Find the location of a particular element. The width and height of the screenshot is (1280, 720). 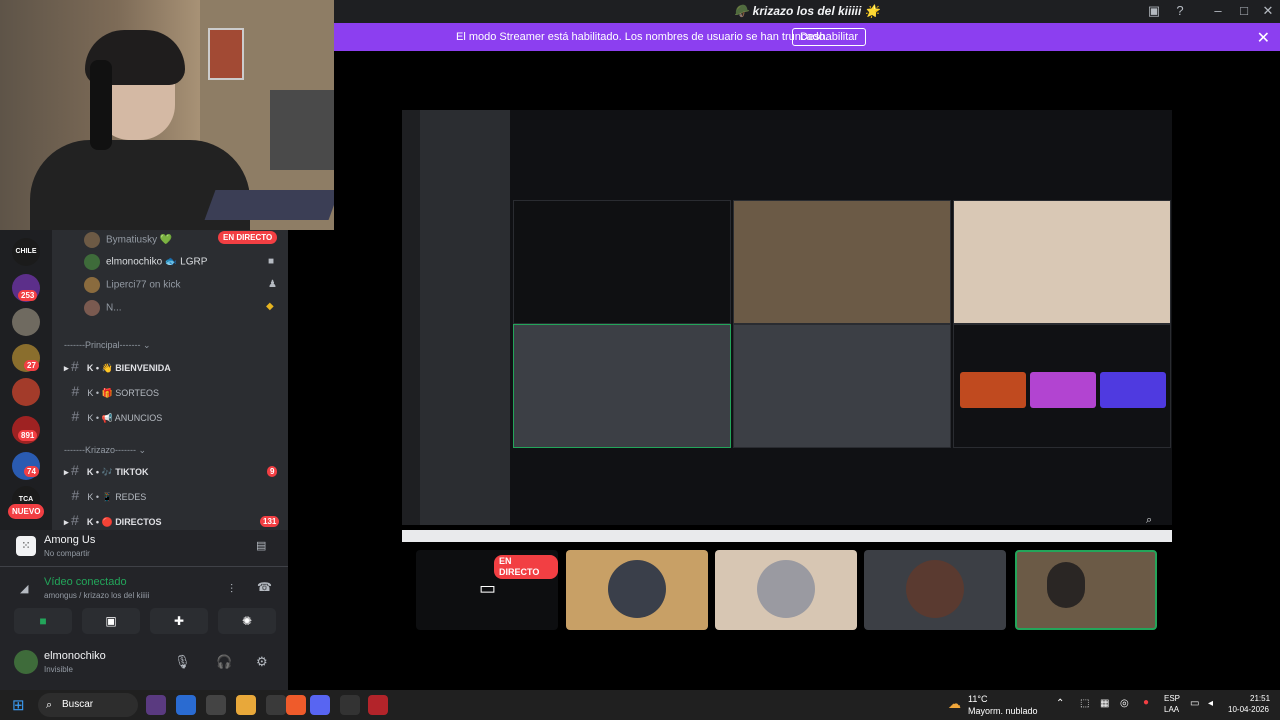

nested-webcam-tile is located at coordinates (842, 262).